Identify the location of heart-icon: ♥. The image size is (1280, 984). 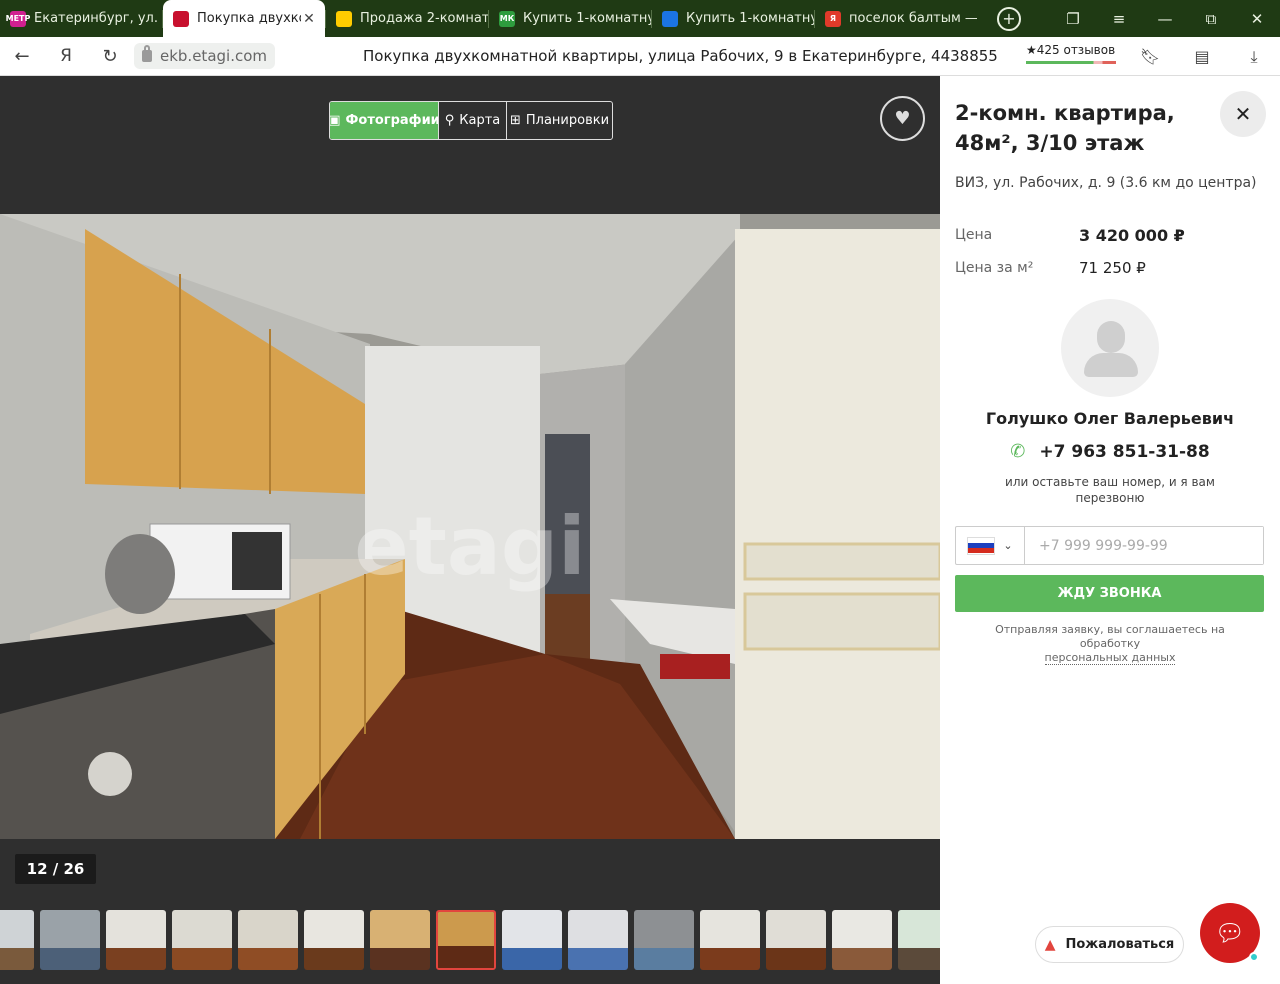
(902, 118).